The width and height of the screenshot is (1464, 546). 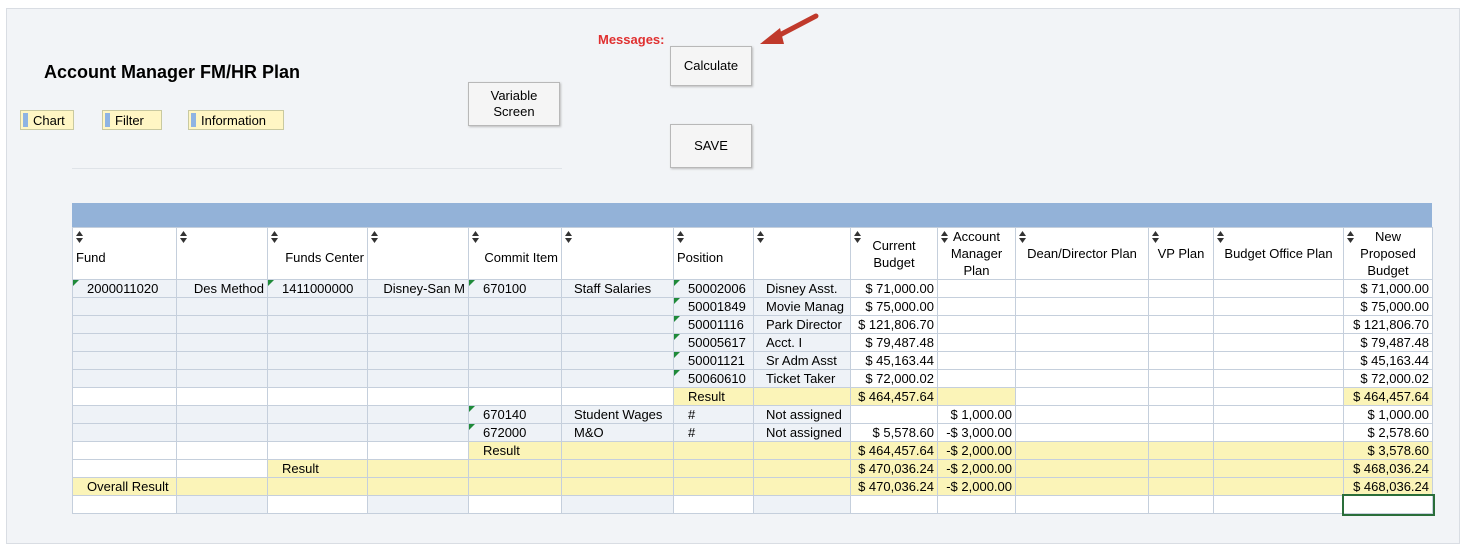 I want to click on cell-am: -$ 2,000.00, so click(x=976, y=486).